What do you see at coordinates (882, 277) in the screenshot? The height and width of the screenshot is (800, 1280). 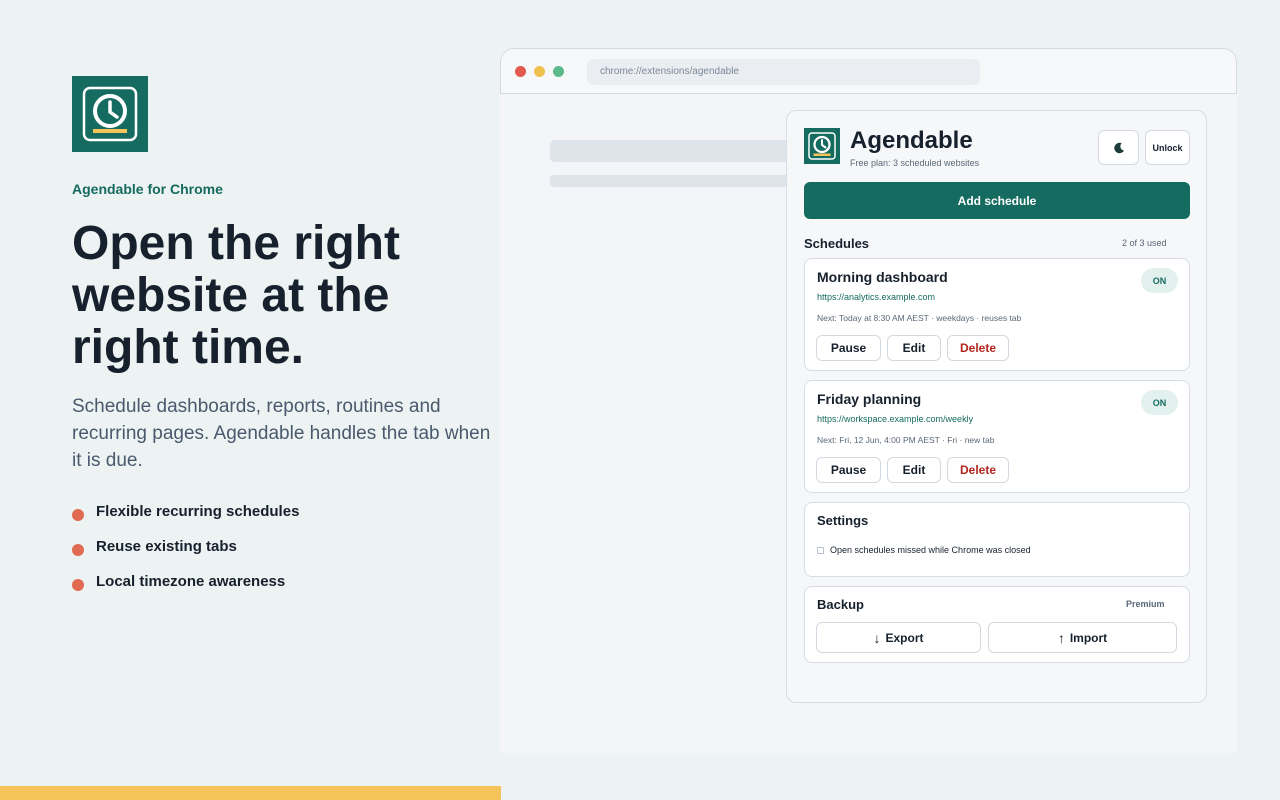 I see `schedule-name: Morning dashboard` at bounding box center [882, 277].